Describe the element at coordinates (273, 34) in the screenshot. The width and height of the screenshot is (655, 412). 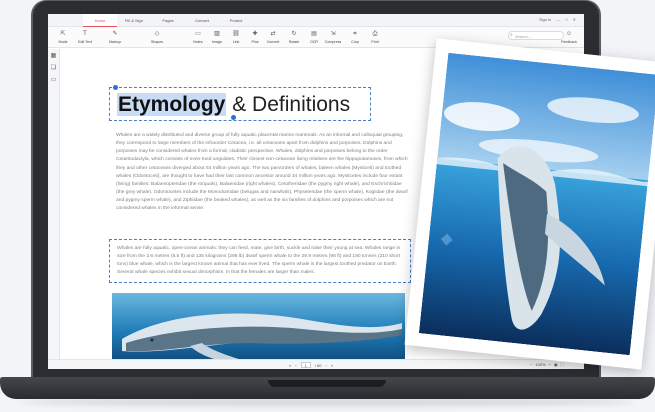
I see `convert-icon: ⇄` at that location.